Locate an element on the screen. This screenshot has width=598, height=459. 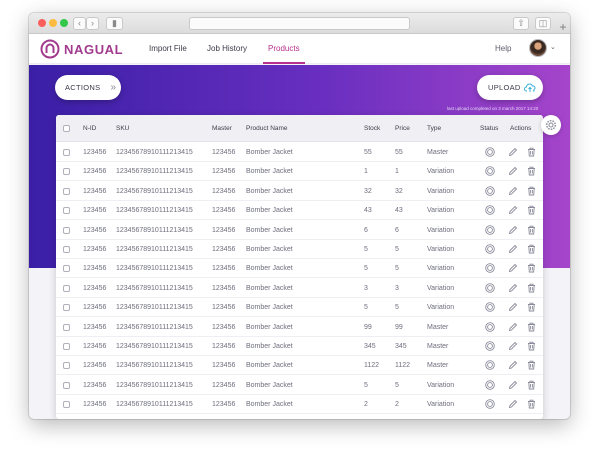
sidebar-toggle-icon: ▮ is located at coordinates (114, 23).